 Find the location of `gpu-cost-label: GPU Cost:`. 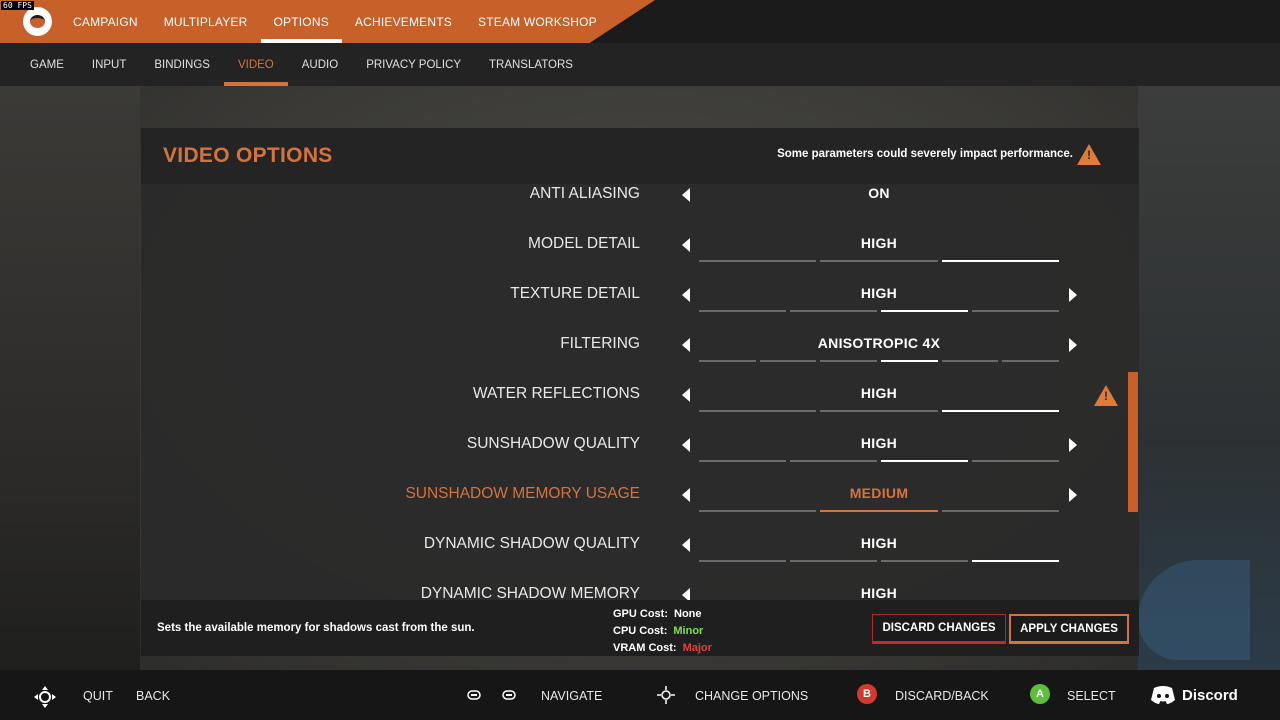

gpu-cost-label: GPU Cost: is located at coordinates (640, 614).